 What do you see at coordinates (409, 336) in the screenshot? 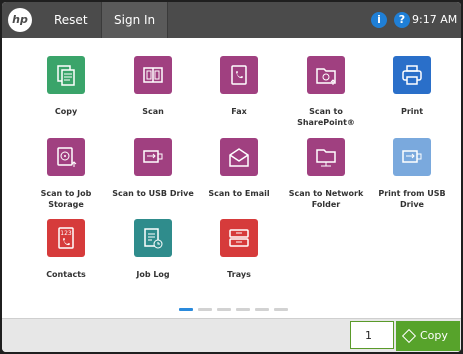
I see `start-icon` at bounding box center [409, 336].